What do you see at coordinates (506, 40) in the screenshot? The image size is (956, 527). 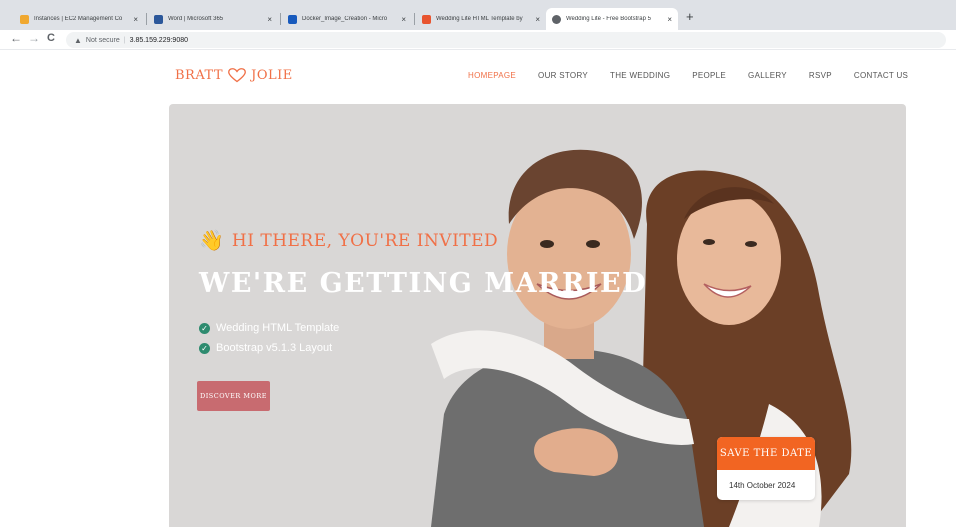 I see `address-bar: ▲ Not secure | 3.85.159.229:9080` at bounding box center [506, 40].